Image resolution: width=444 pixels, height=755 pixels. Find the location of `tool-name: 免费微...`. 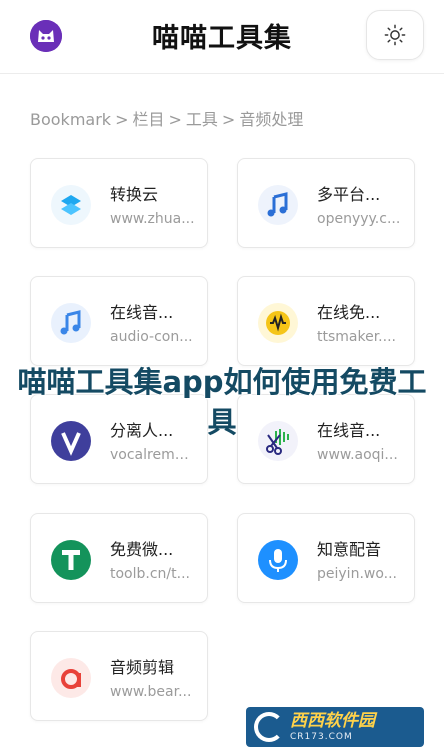

tool-name: 免费微... is located at coordinates (142, 549).